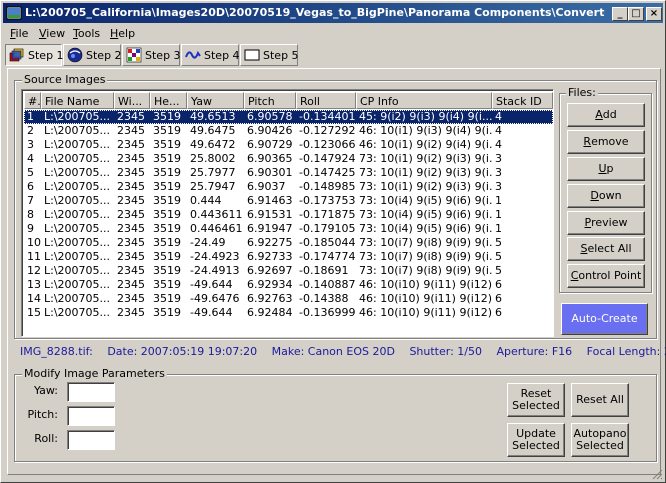 Image resolution: width=666 pixels, height=483 pixels. What do you see at coordinates (30, 144) in the screenshot?
I see `cell-index: 3` at bounding box center [30, 144].